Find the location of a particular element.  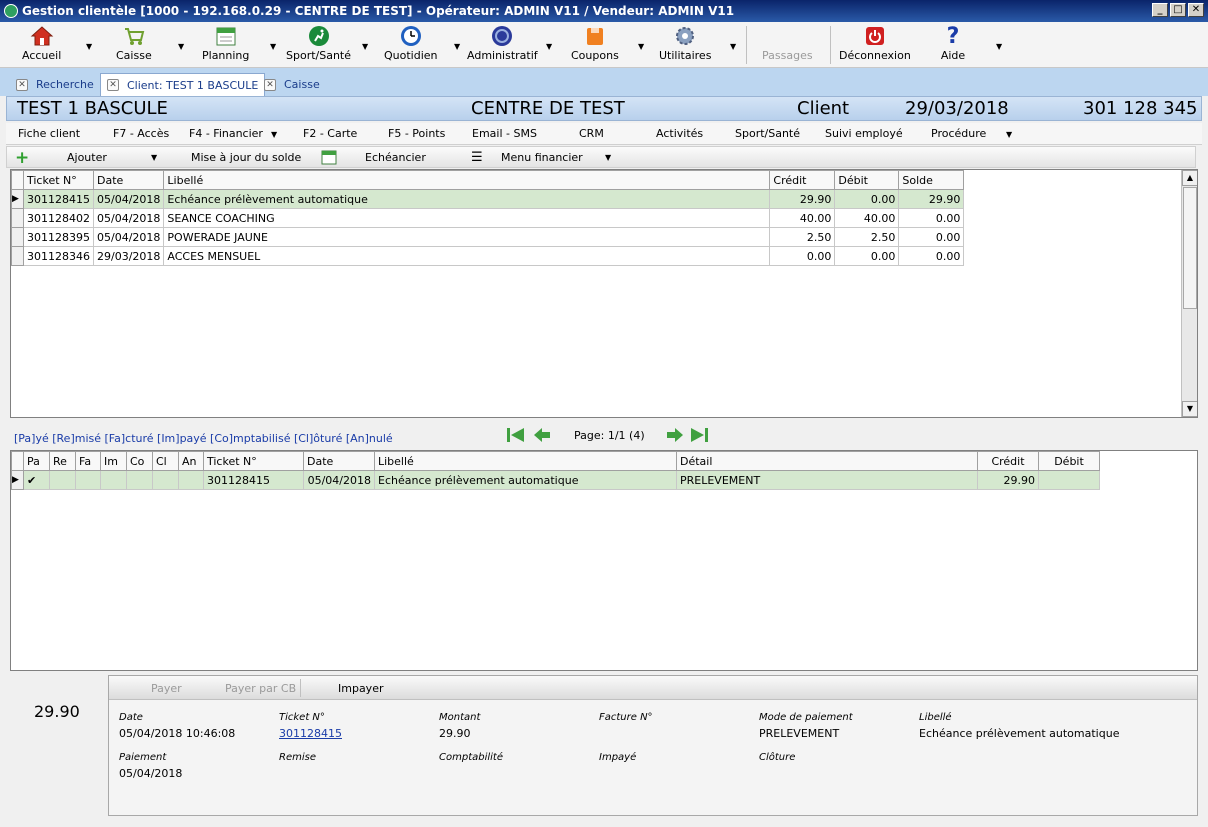

utilitaires-button: Utilitaires is located at coordinates (685, 45).